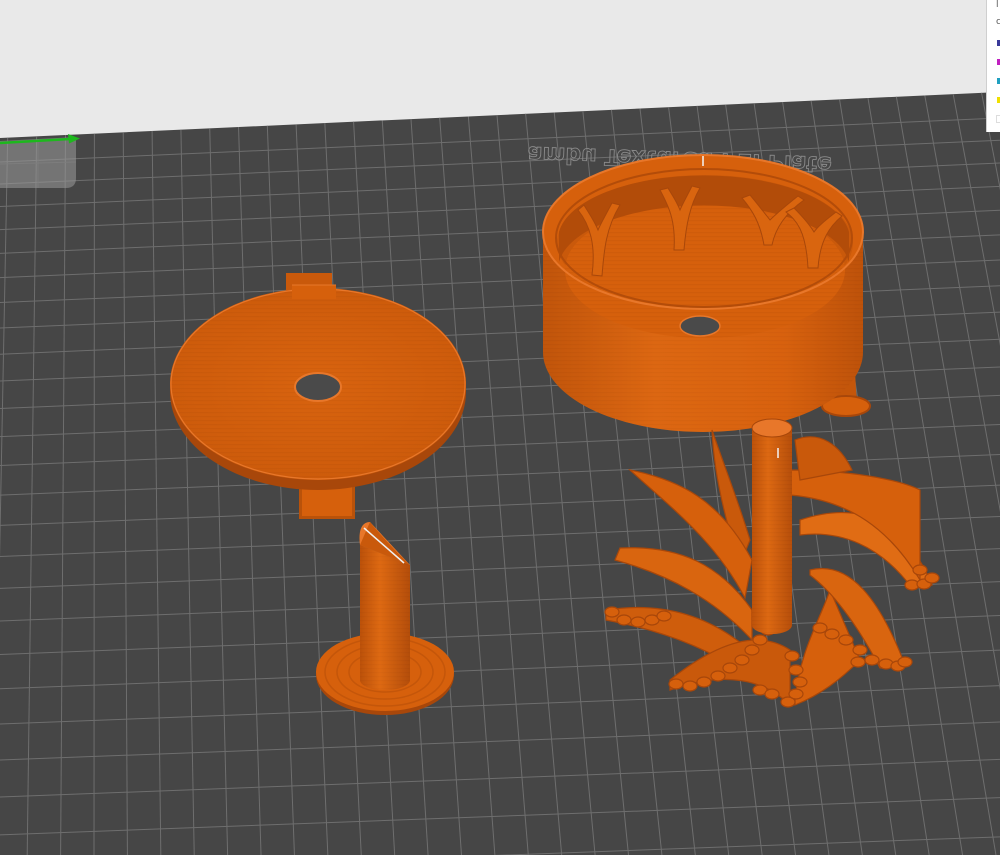 This screenshot has height=855, width=1000. What do you see at coordinates (998, 22) in the screenshot?
I see `legend-char-2: c` at bounding box center [998, 22].